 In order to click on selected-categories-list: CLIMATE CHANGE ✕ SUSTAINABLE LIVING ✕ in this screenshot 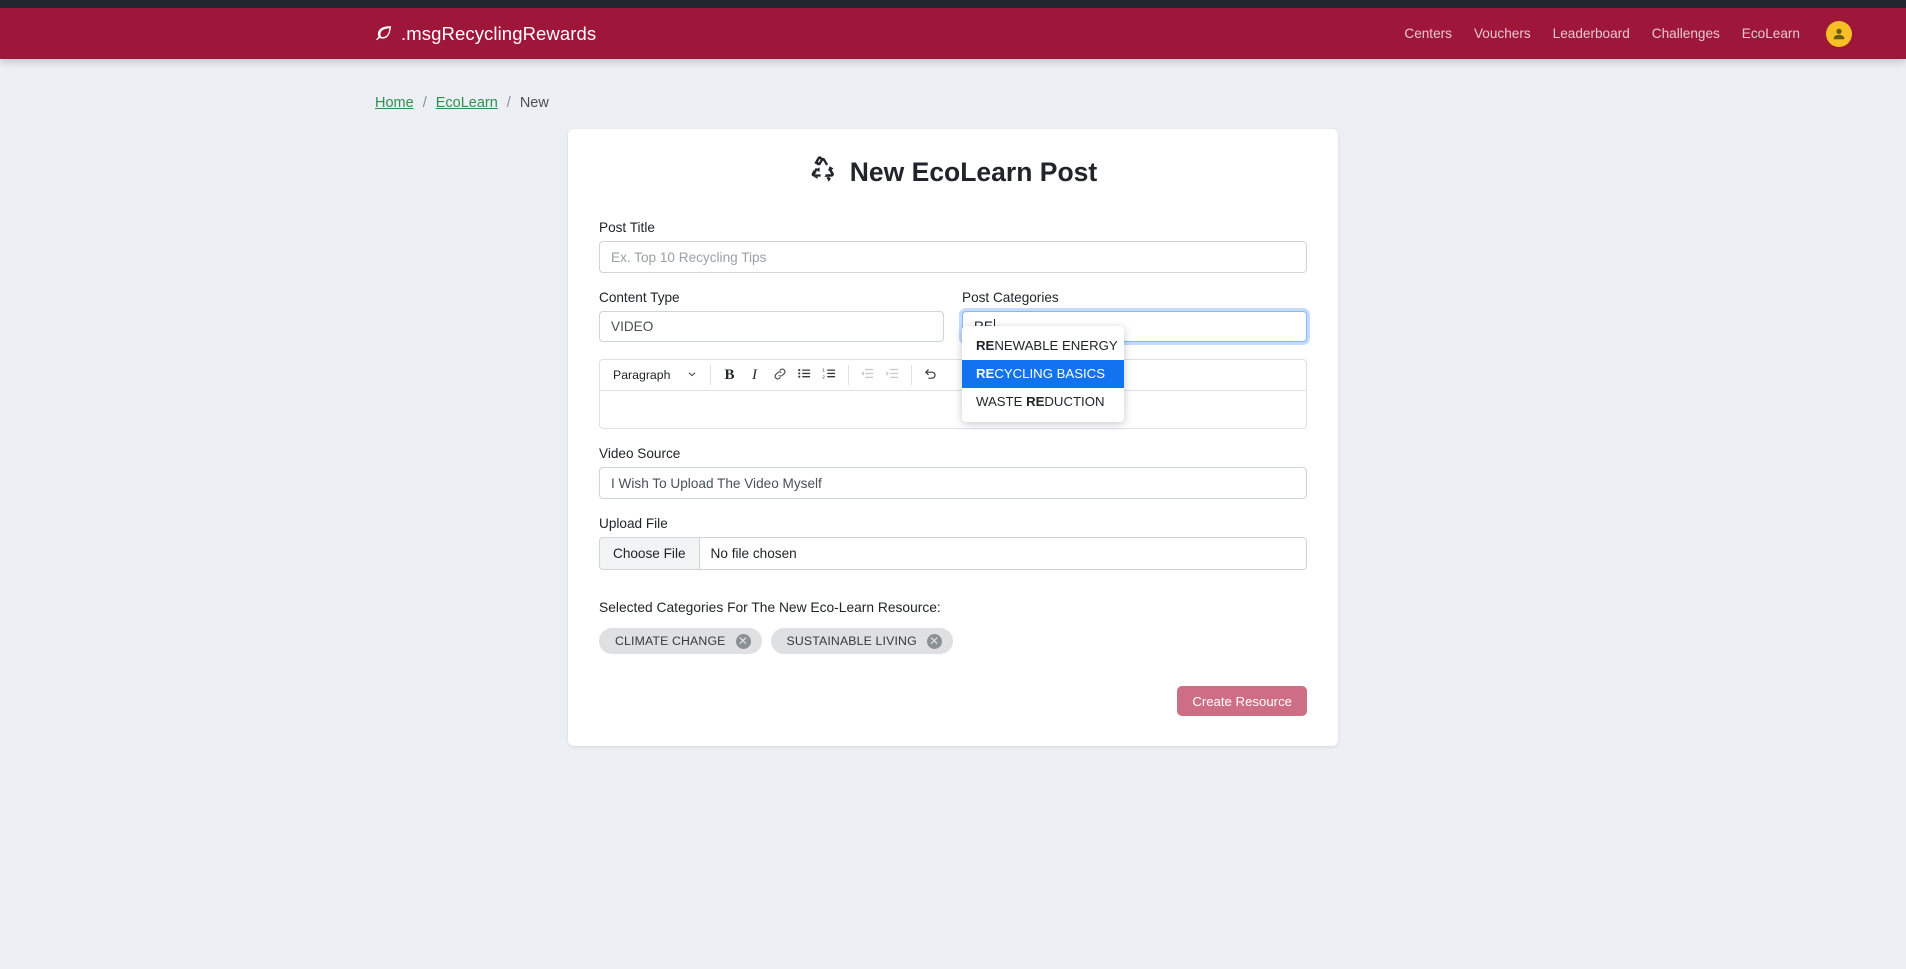, I will do `click(953, 641)`.